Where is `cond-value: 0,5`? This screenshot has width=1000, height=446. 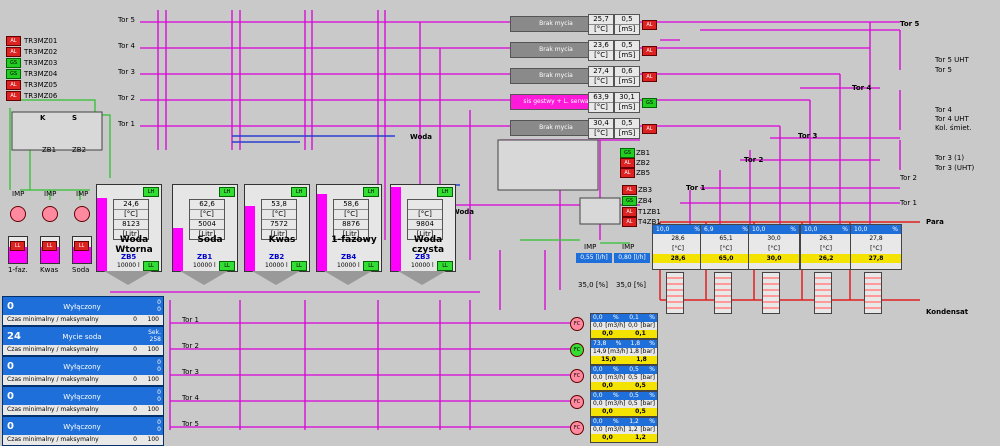 cond-value: 0,5 is located at coordinates (627, 124).